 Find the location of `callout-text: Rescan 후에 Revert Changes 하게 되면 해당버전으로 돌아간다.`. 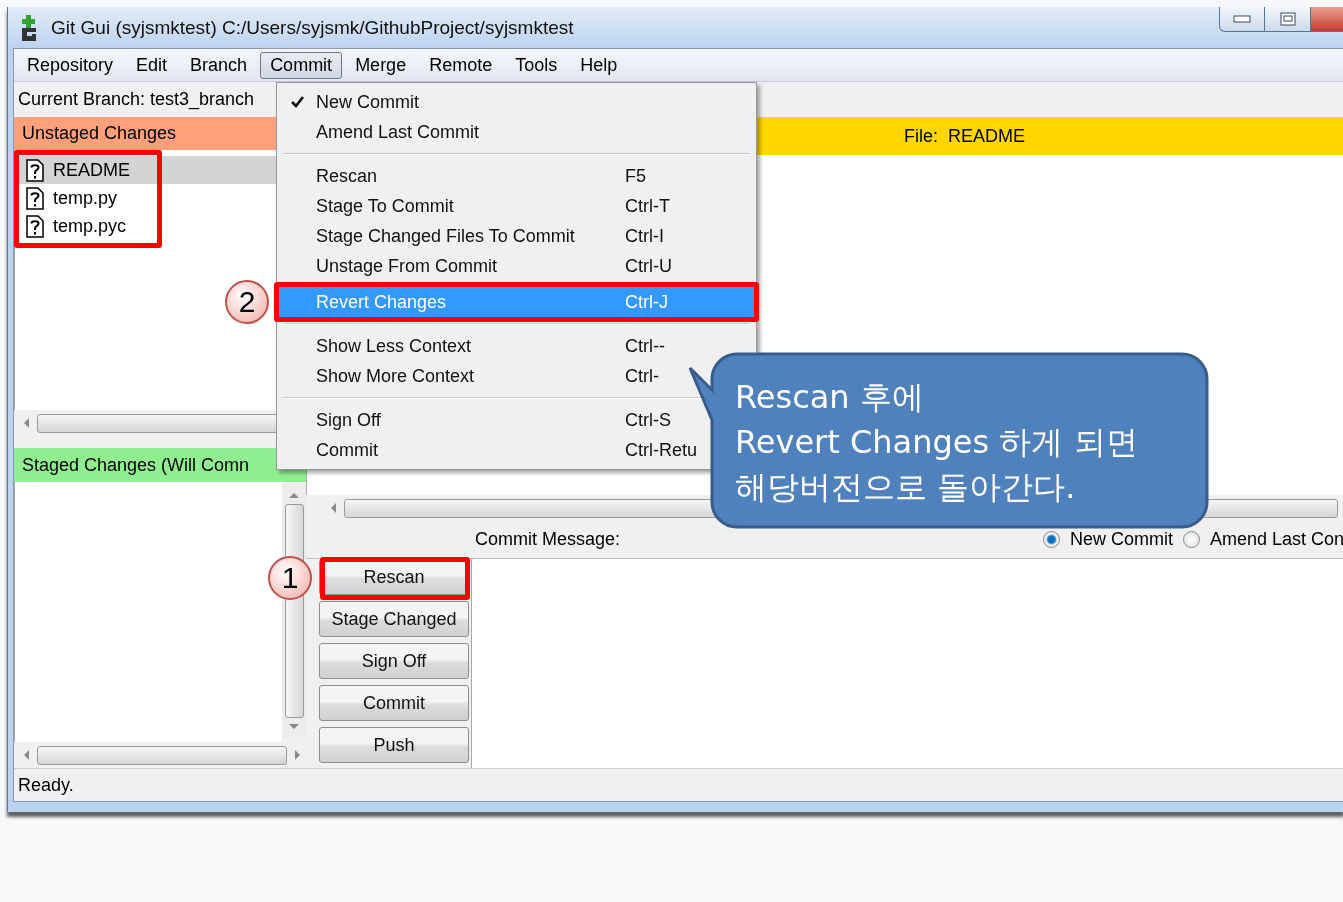

callout-text: Rescan 후에 Revert Changes 하게 되면 해당버전으로 돌아간다. is located at coordinates (936, 442).